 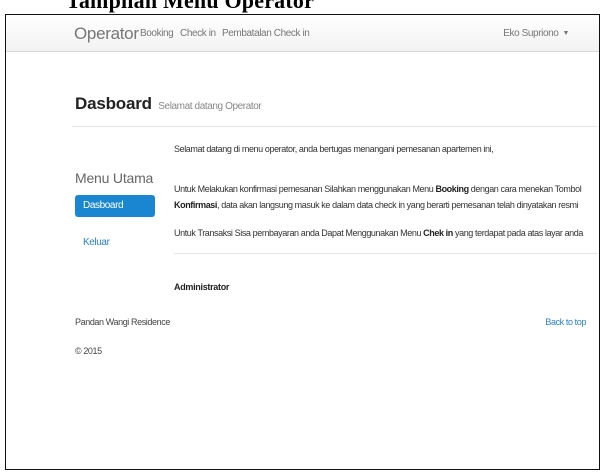 I want to click on page-header: Dasboard Selamat datang Operator, so click(x=168, y=104).